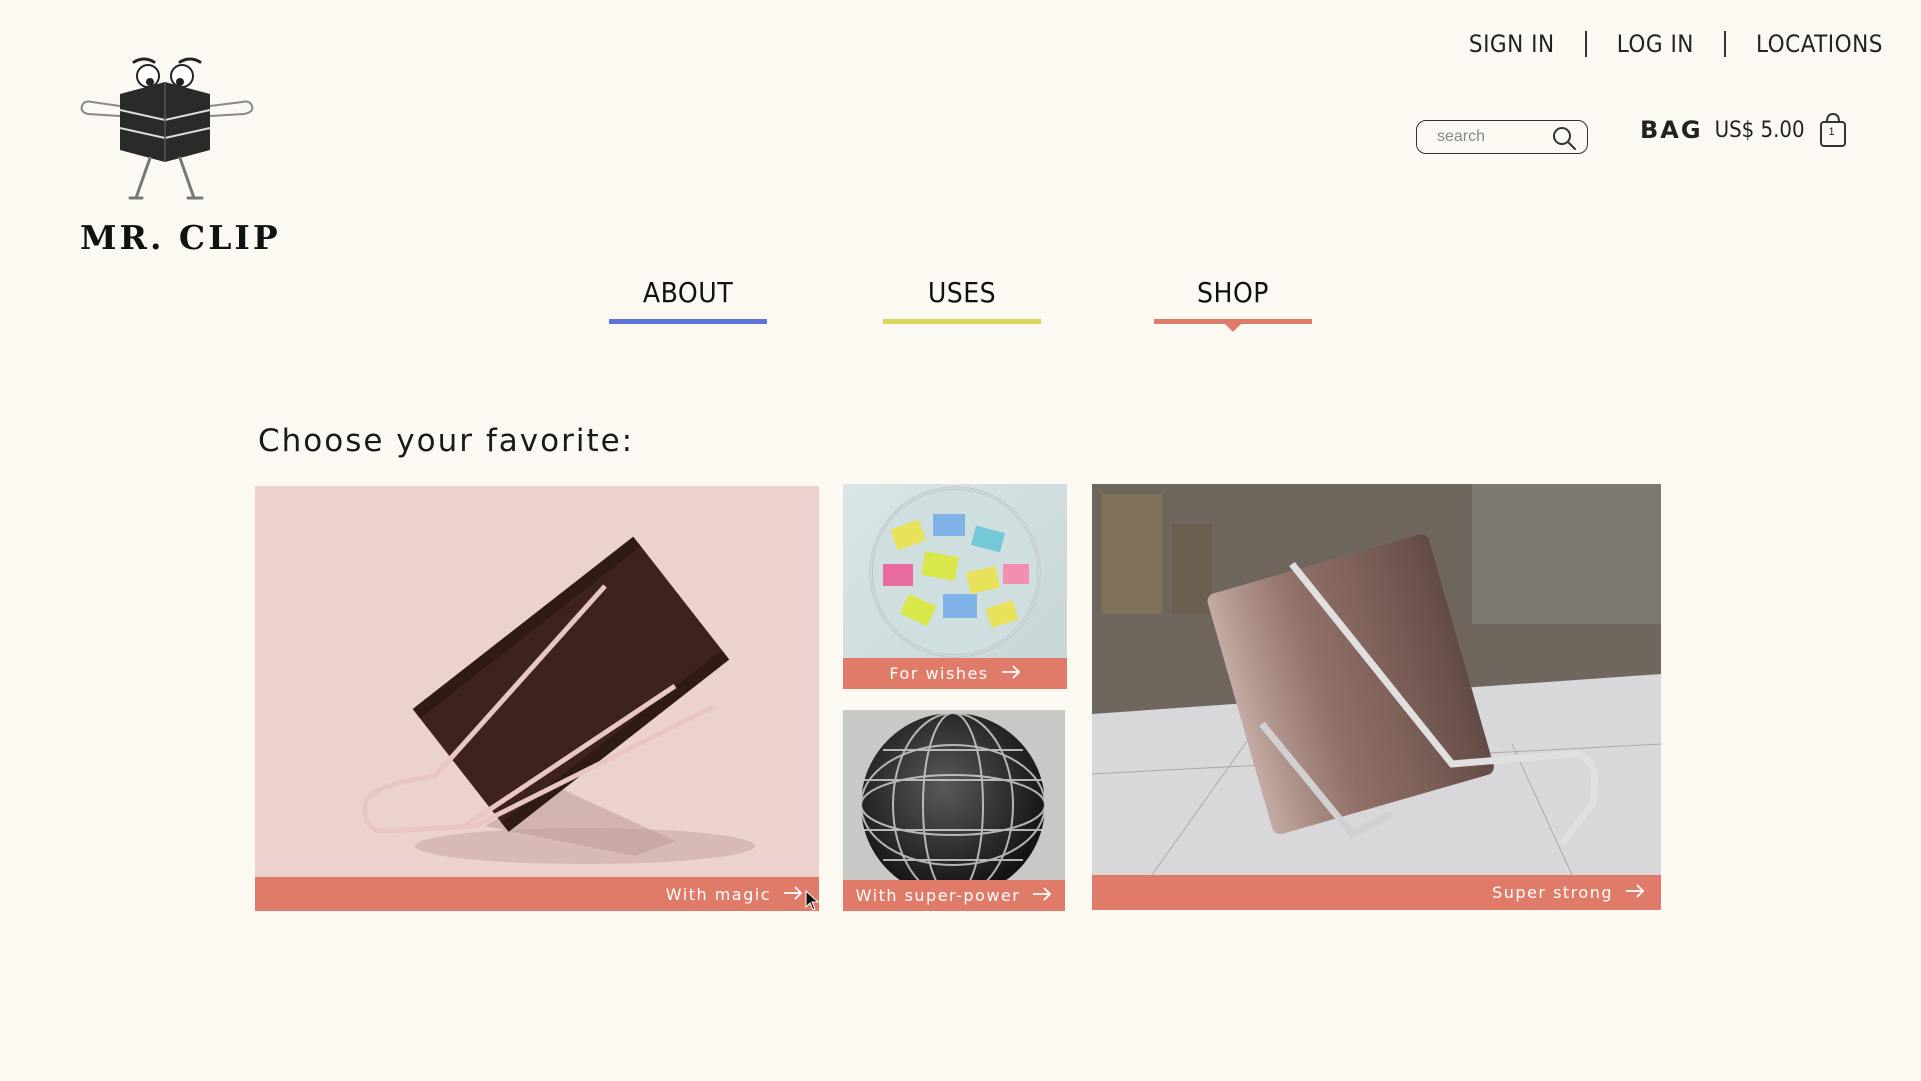 Image resolution: width=1921 pixels, height=1081 pixels. I want to click on brand-name: MR. CLIP, so click(180, 237).